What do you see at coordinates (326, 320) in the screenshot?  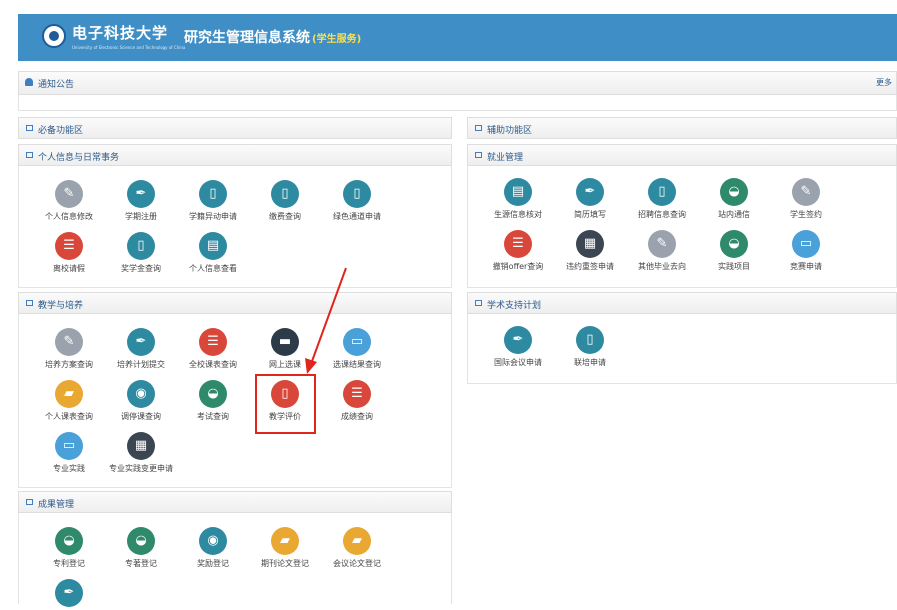 I see `annotation-arrow-icon` at bounding box center [326, 320].